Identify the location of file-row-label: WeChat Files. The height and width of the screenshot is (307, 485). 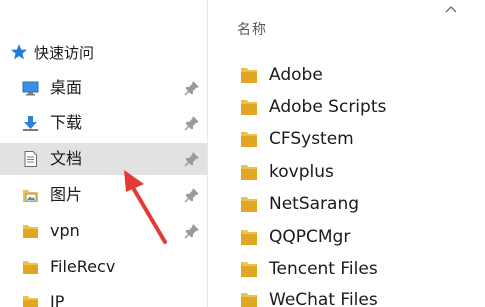
(323, 298).